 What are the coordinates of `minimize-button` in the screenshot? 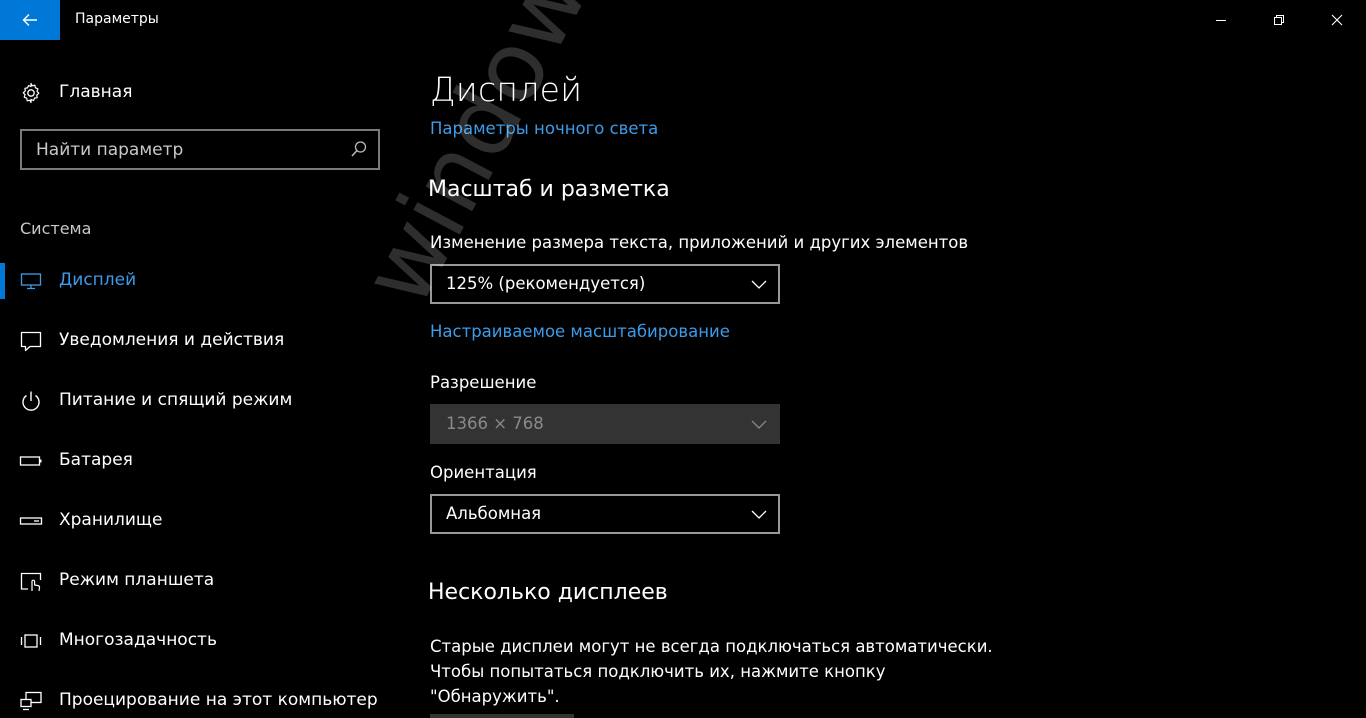 It's located at (1221, 20).